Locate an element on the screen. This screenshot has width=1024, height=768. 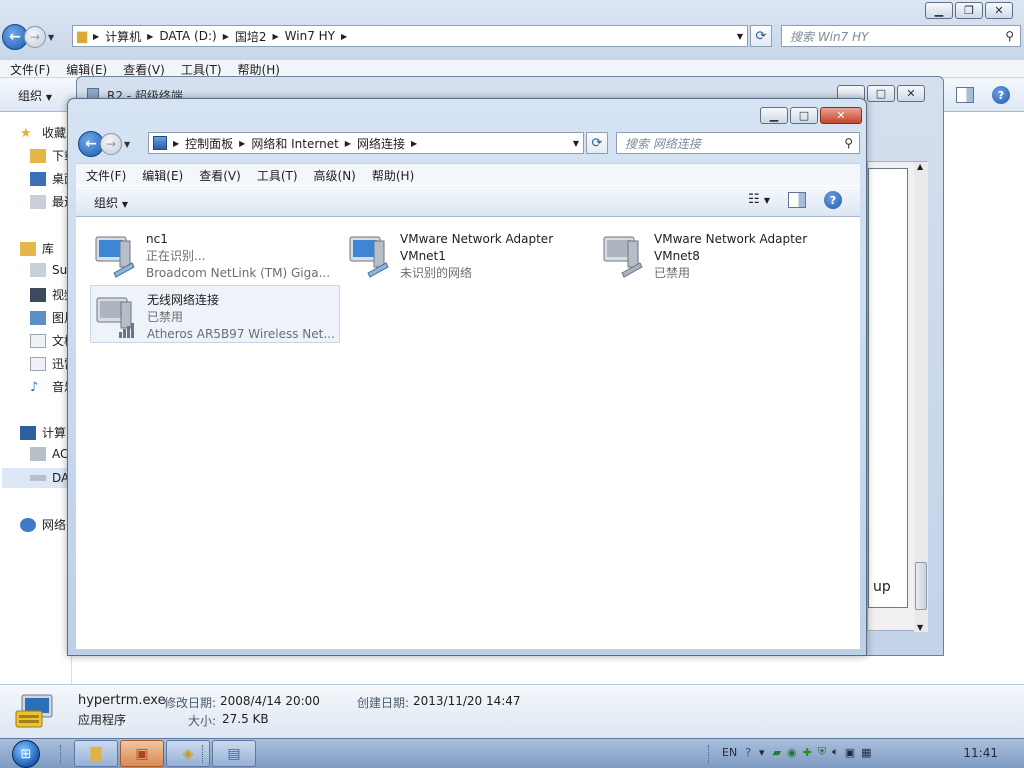
taskbar-explorer-button: ▇ is located at coordinates (96, 753).